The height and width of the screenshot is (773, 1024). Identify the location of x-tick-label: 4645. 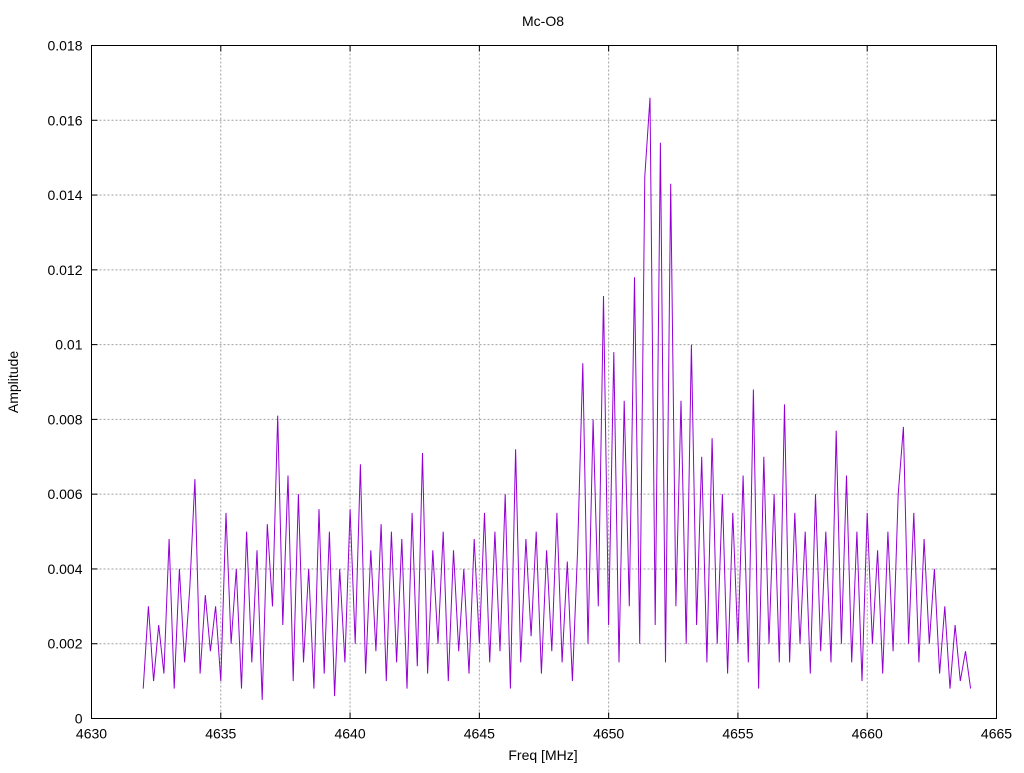
(479, 734).